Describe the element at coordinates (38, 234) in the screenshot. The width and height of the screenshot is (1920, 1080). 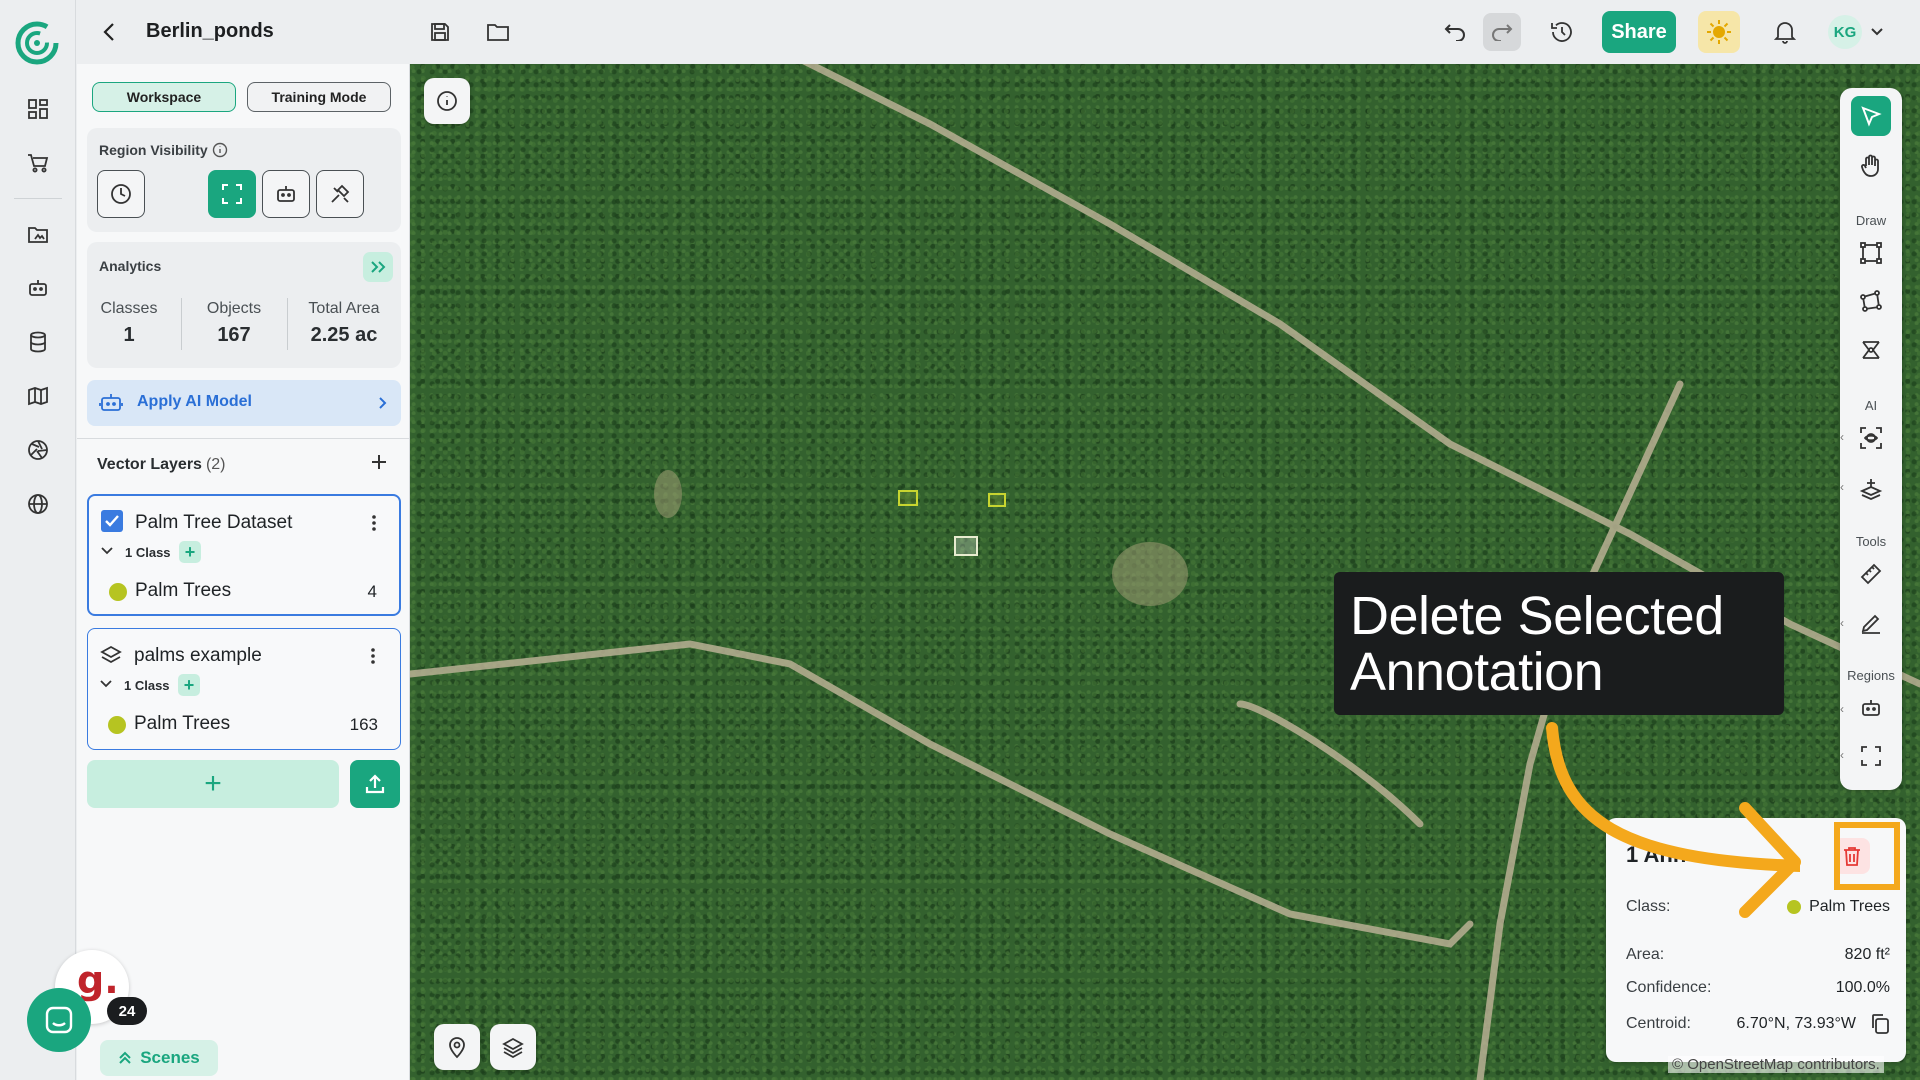
I see `folder-image-icon` at that location.